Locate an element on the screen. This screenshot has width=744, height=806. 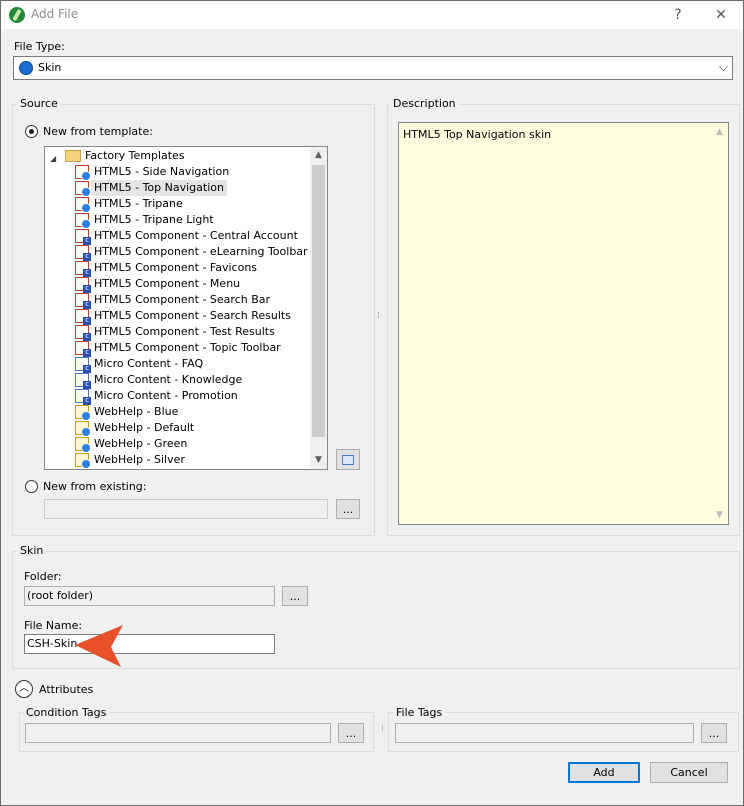
condition-tags-label: Condition Tags is located at coordinates (66, 712).